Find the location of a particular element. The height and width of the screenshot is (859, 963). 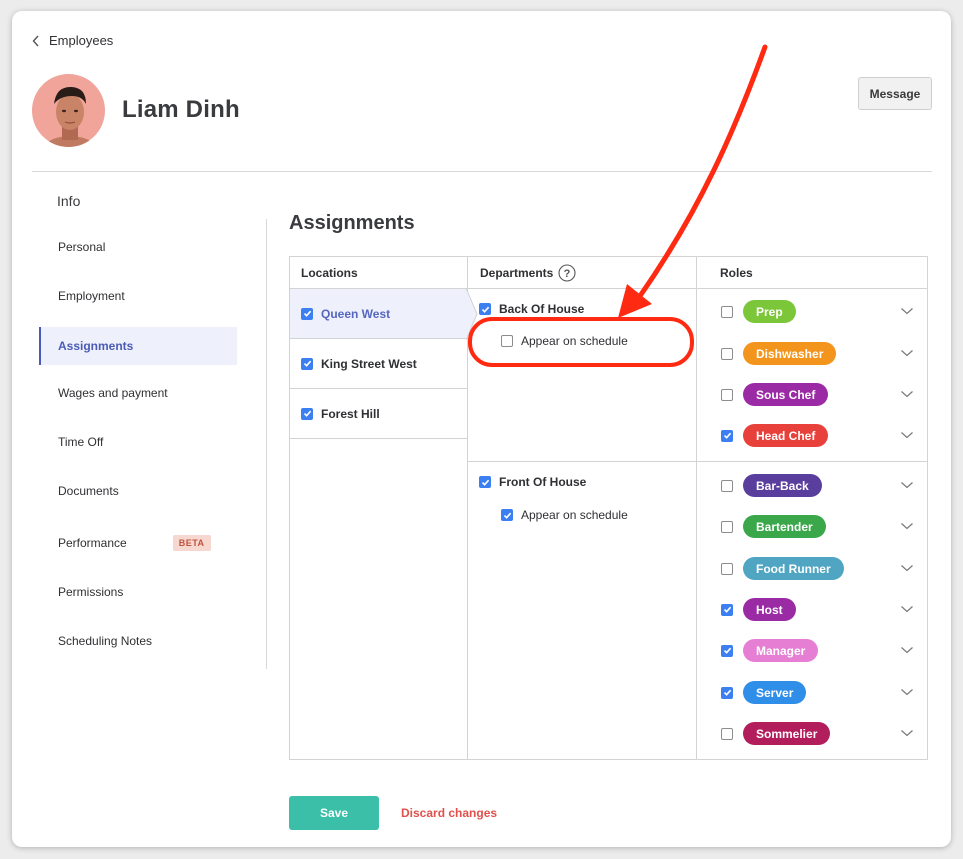

location-row-king-street-west: King Street West is located at coordinates (378, 364).